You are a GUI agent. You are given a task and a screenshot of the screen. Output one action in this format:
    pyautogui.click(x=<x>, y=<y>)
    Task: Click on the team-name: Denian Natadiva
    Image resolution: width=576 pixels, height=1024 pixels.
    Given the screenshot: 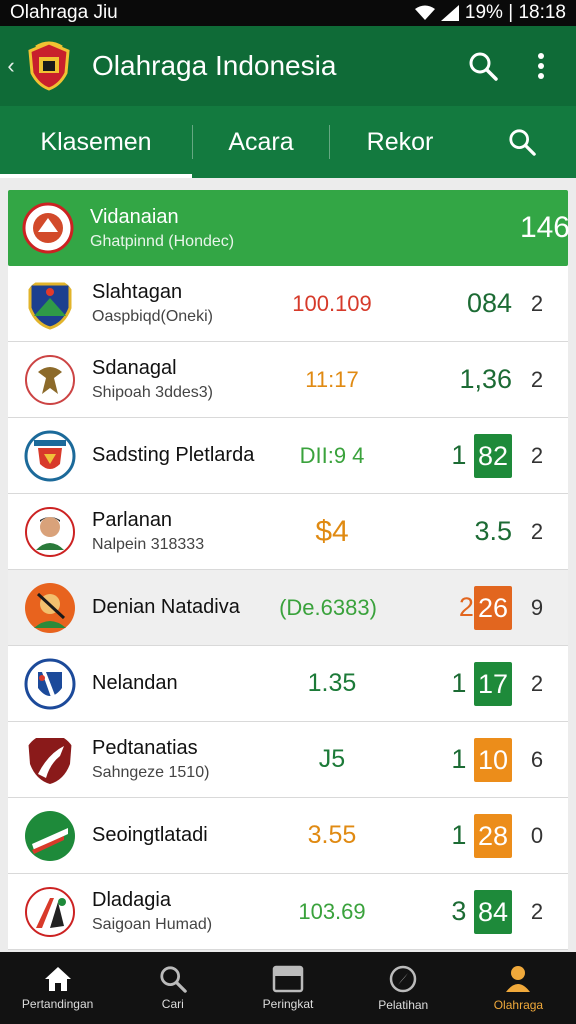 What is the action you would take?
    pyautogui.click(x=166, y=607)
    